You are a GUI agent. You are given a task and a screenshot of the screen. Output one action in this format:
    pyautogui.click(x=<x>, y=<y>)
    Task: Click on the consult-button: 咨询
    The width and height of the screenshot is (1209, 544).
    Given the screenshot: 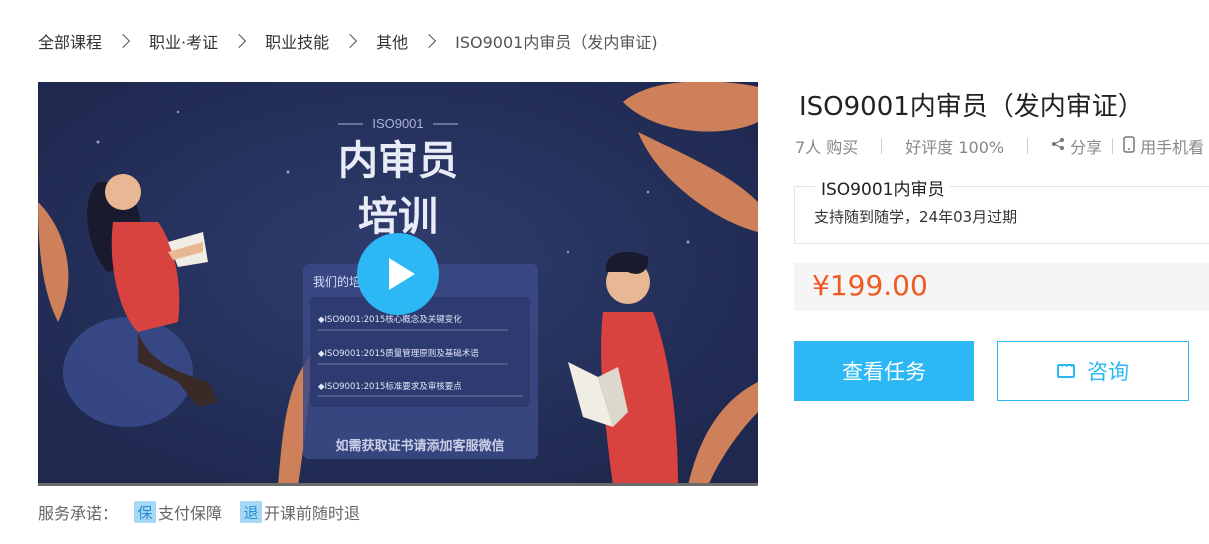 What is the action you would take?
    pyautogui.click(x=1093, y=371)
    